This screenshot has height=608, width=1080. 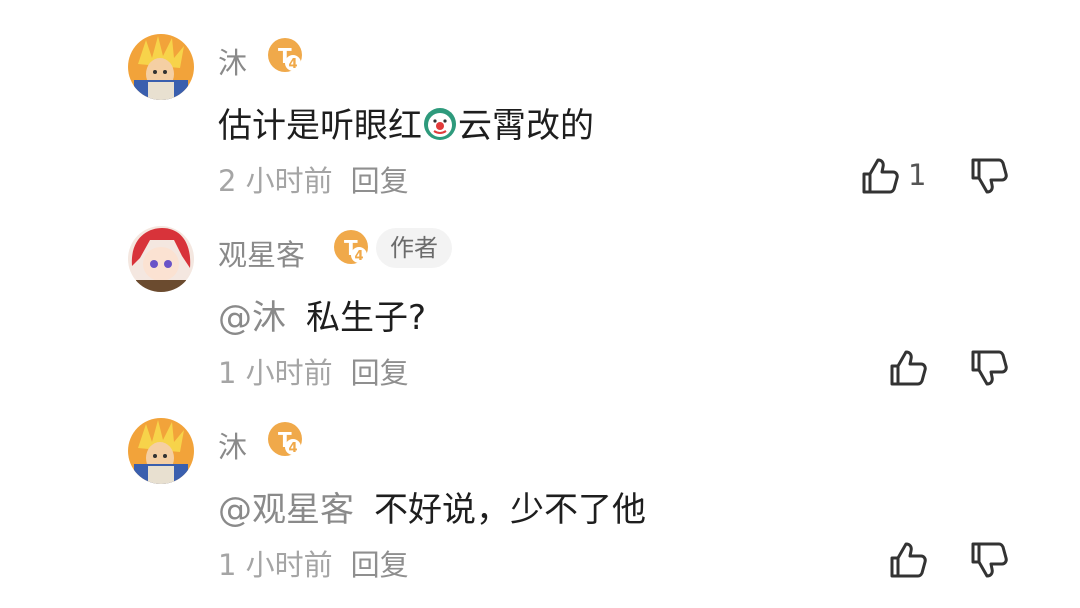 I want to click on comment-text: 估计是听眼红 云霄改的, so click(x=406, y=122).